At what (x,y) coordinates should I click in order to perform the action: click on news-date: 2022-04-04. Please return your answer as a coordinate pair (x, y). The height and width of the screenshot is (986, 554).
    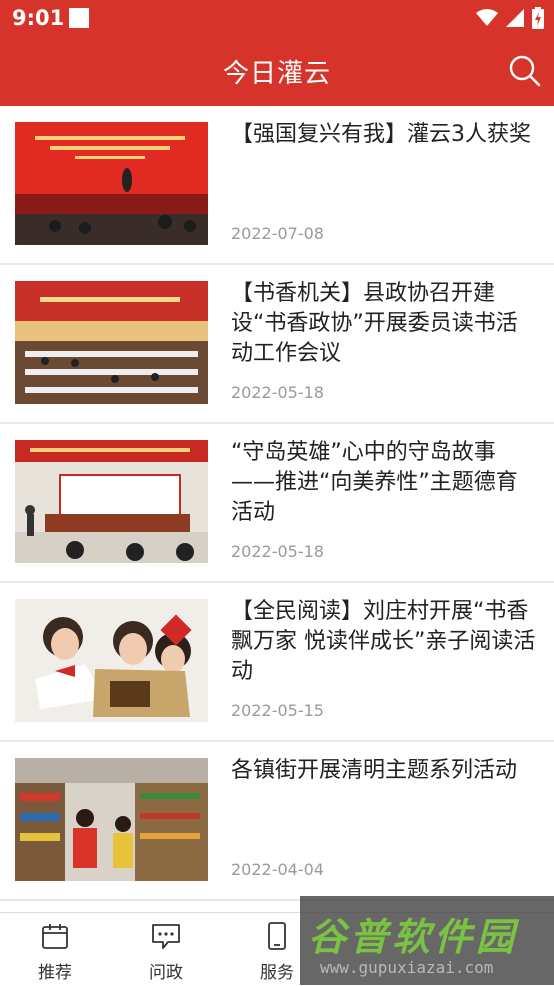
    Looking at the image, I should click on (277, 869).